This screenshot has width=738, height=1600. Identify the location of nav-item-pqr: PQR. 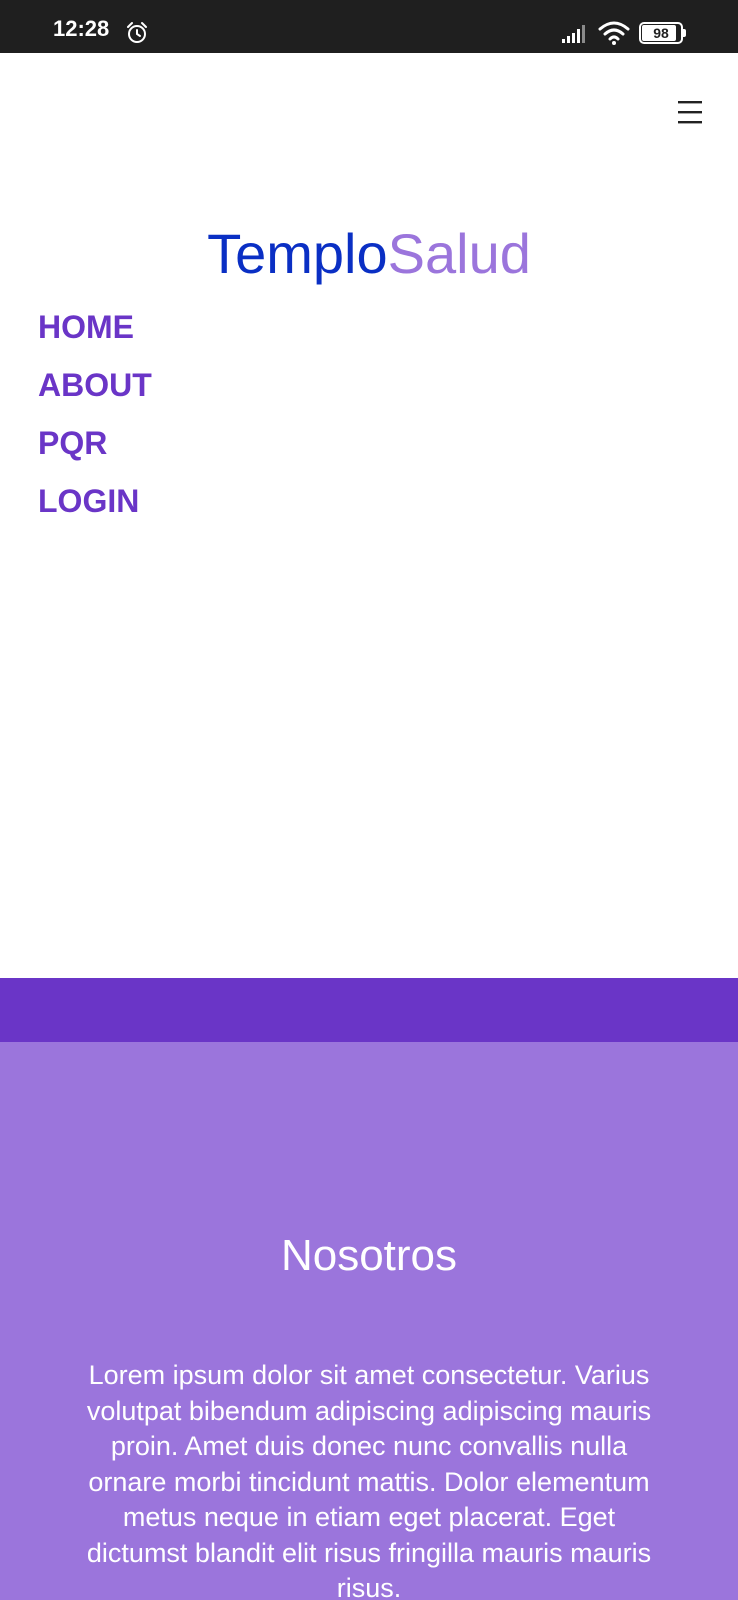
(95, 447).